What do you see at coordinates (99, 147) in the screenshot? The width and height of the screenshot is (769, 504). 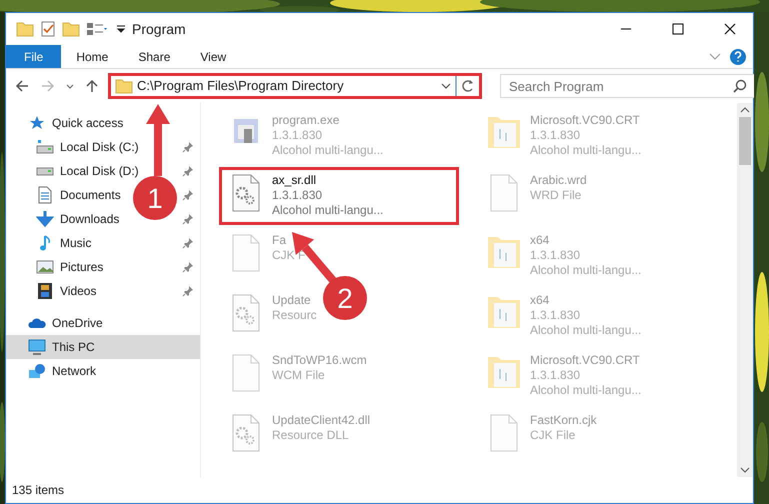 I see `sidebar-item: Local Disk (C:)` at bounding box center [99, 147].